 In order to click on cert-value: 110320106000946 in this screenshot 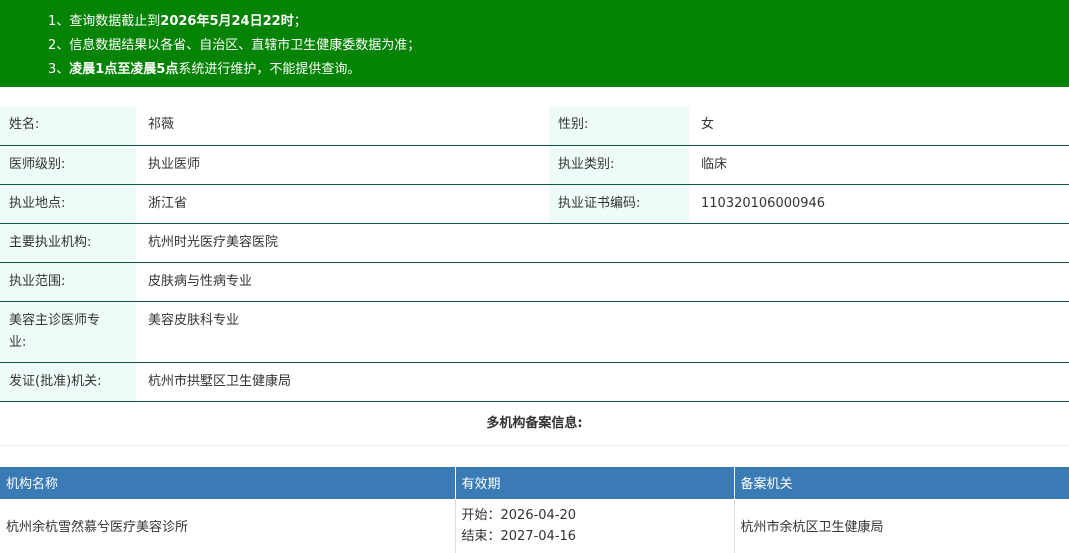, I will do `click(879, 204)`.